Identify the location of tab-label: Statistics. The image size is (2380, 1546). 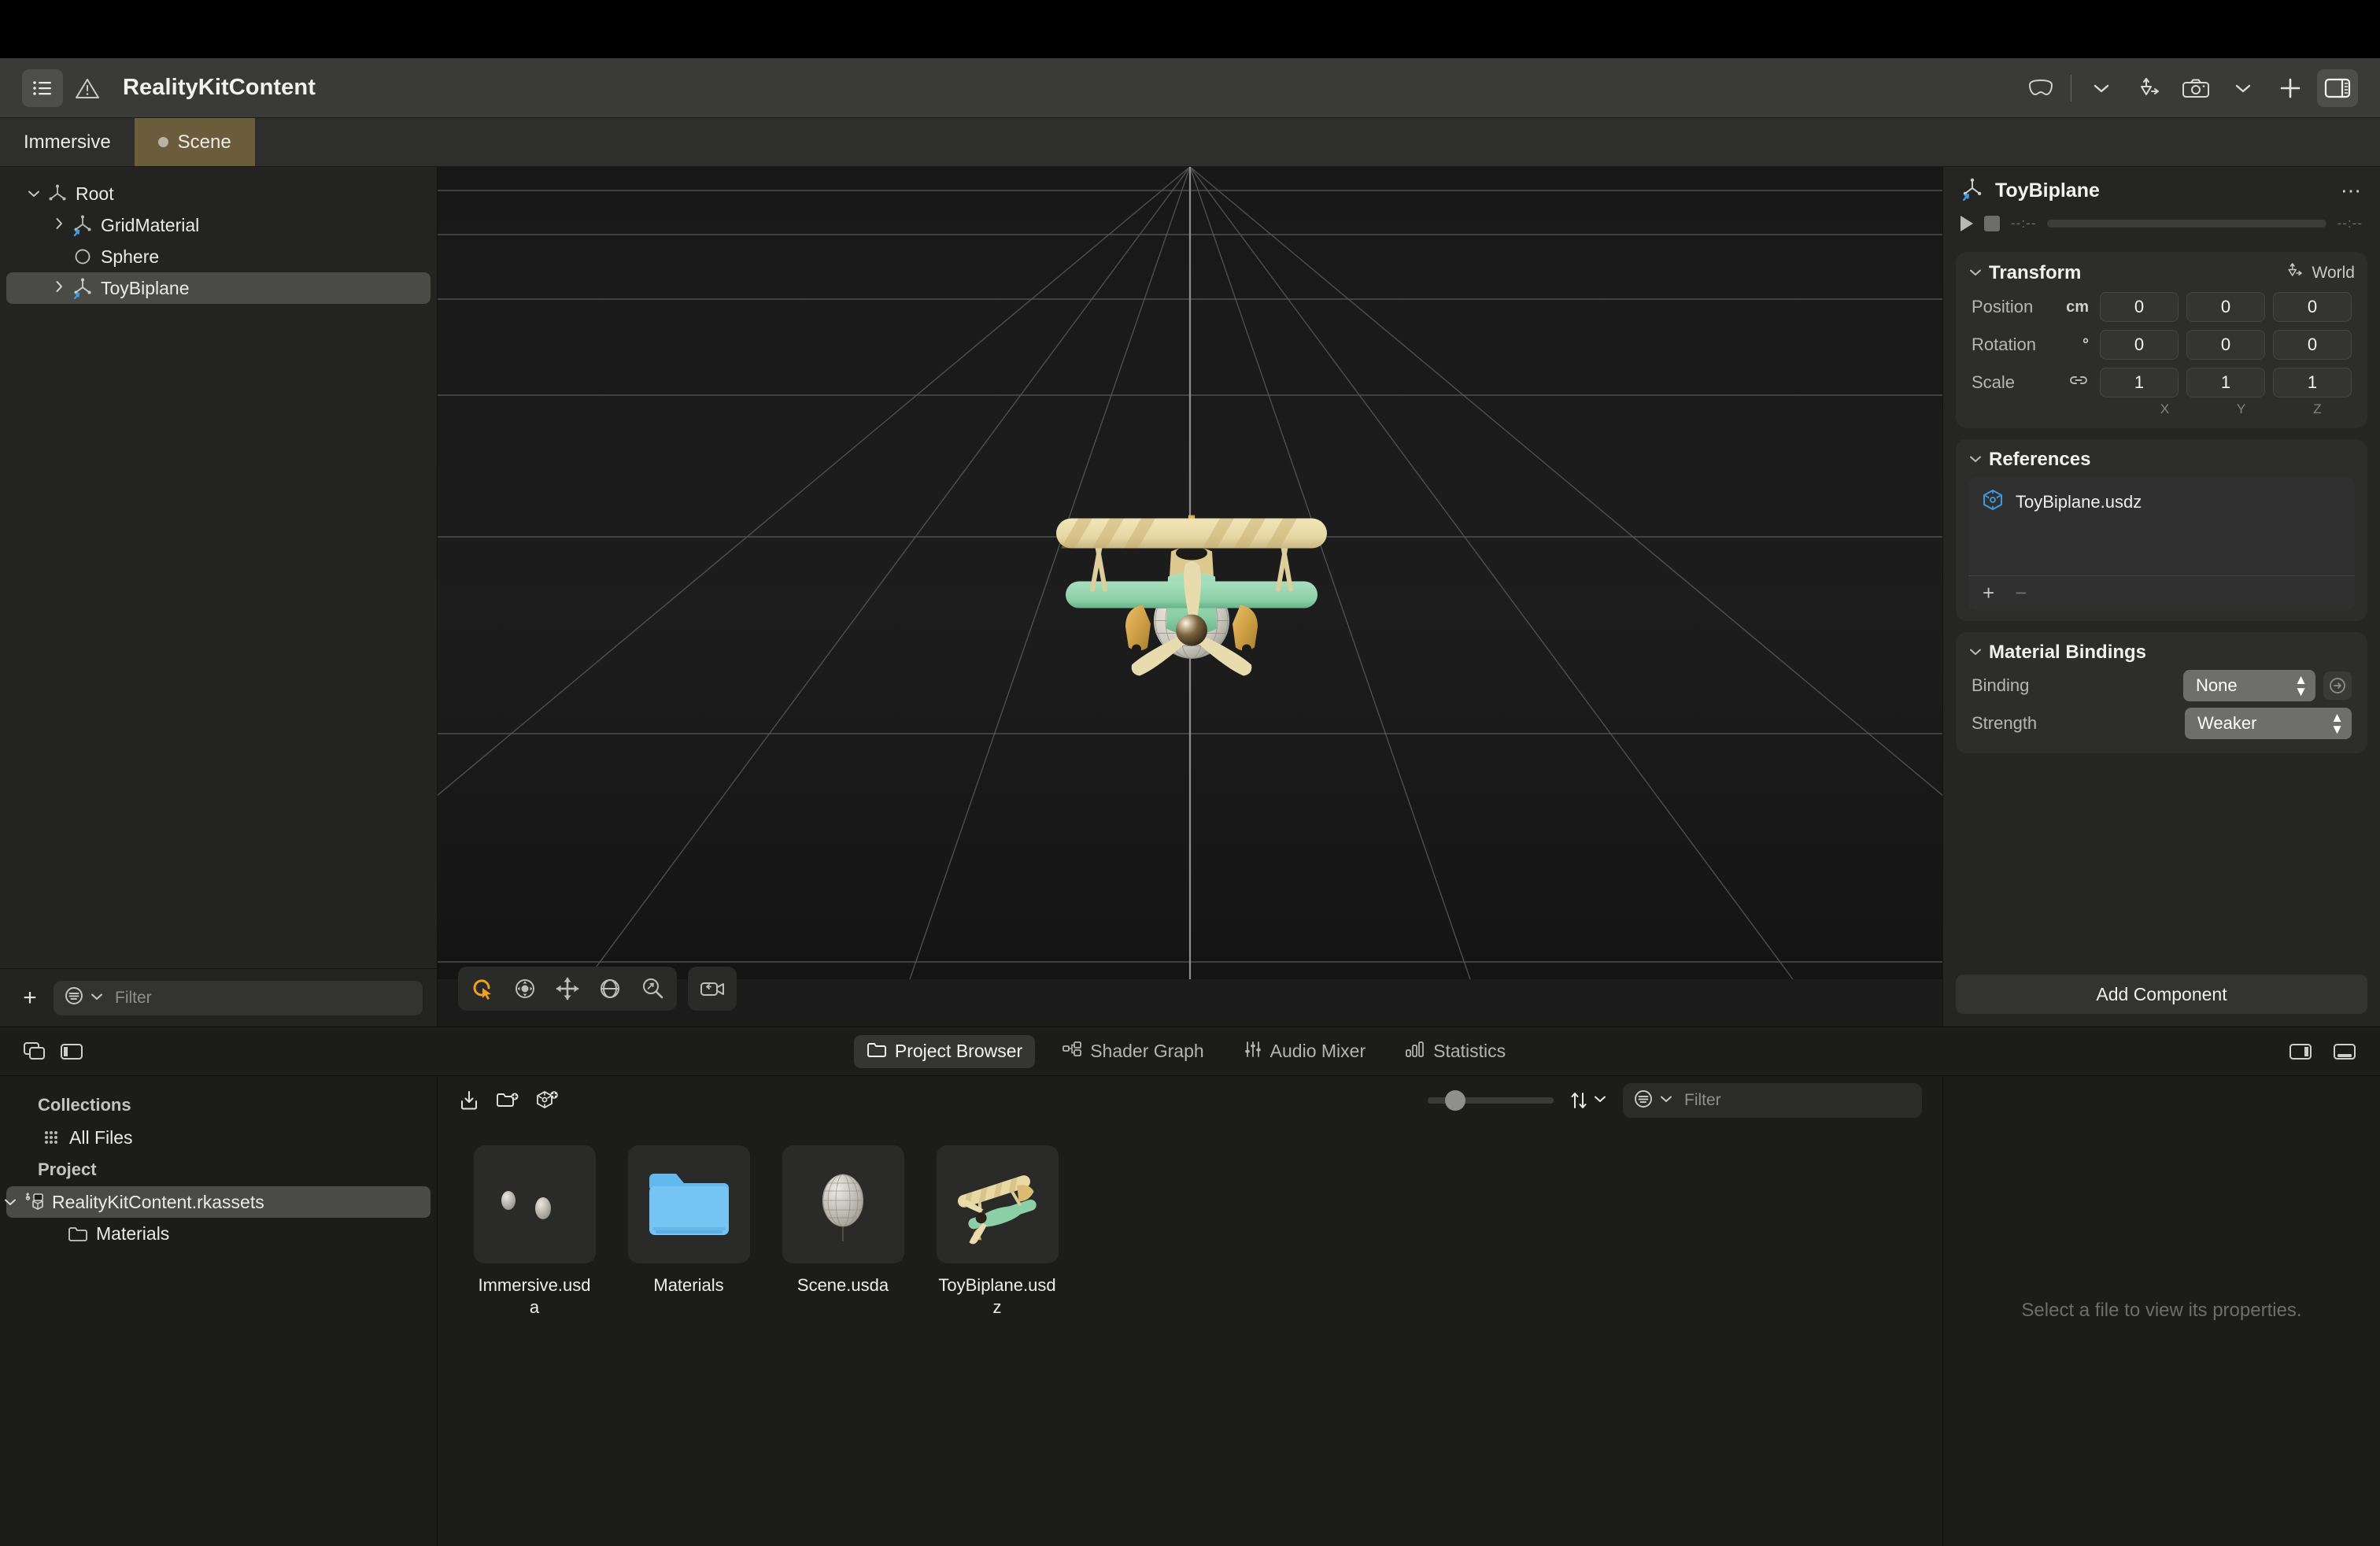
(1469, 1051).